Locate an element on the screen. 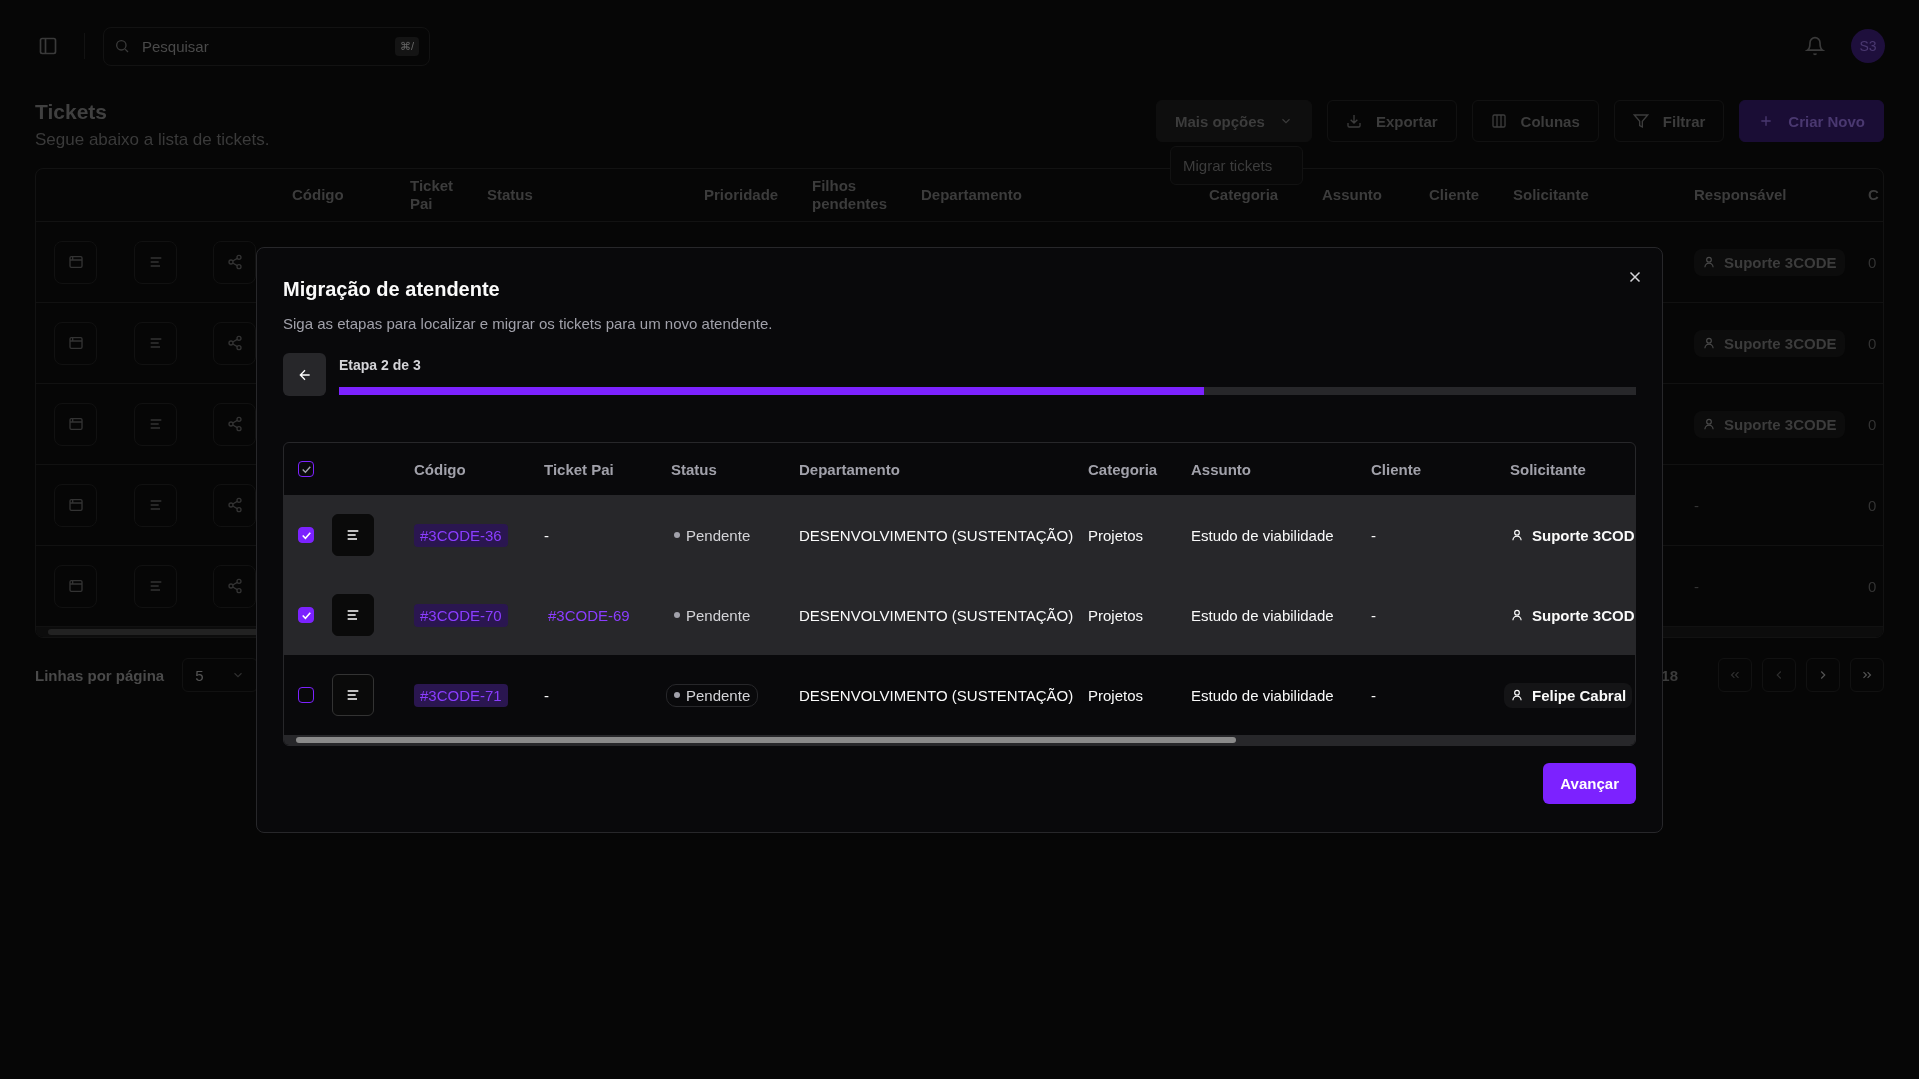 The width and height of the screenshot is (1919, 1079). column-header: Categoria is located at coordinates (1126, 469).